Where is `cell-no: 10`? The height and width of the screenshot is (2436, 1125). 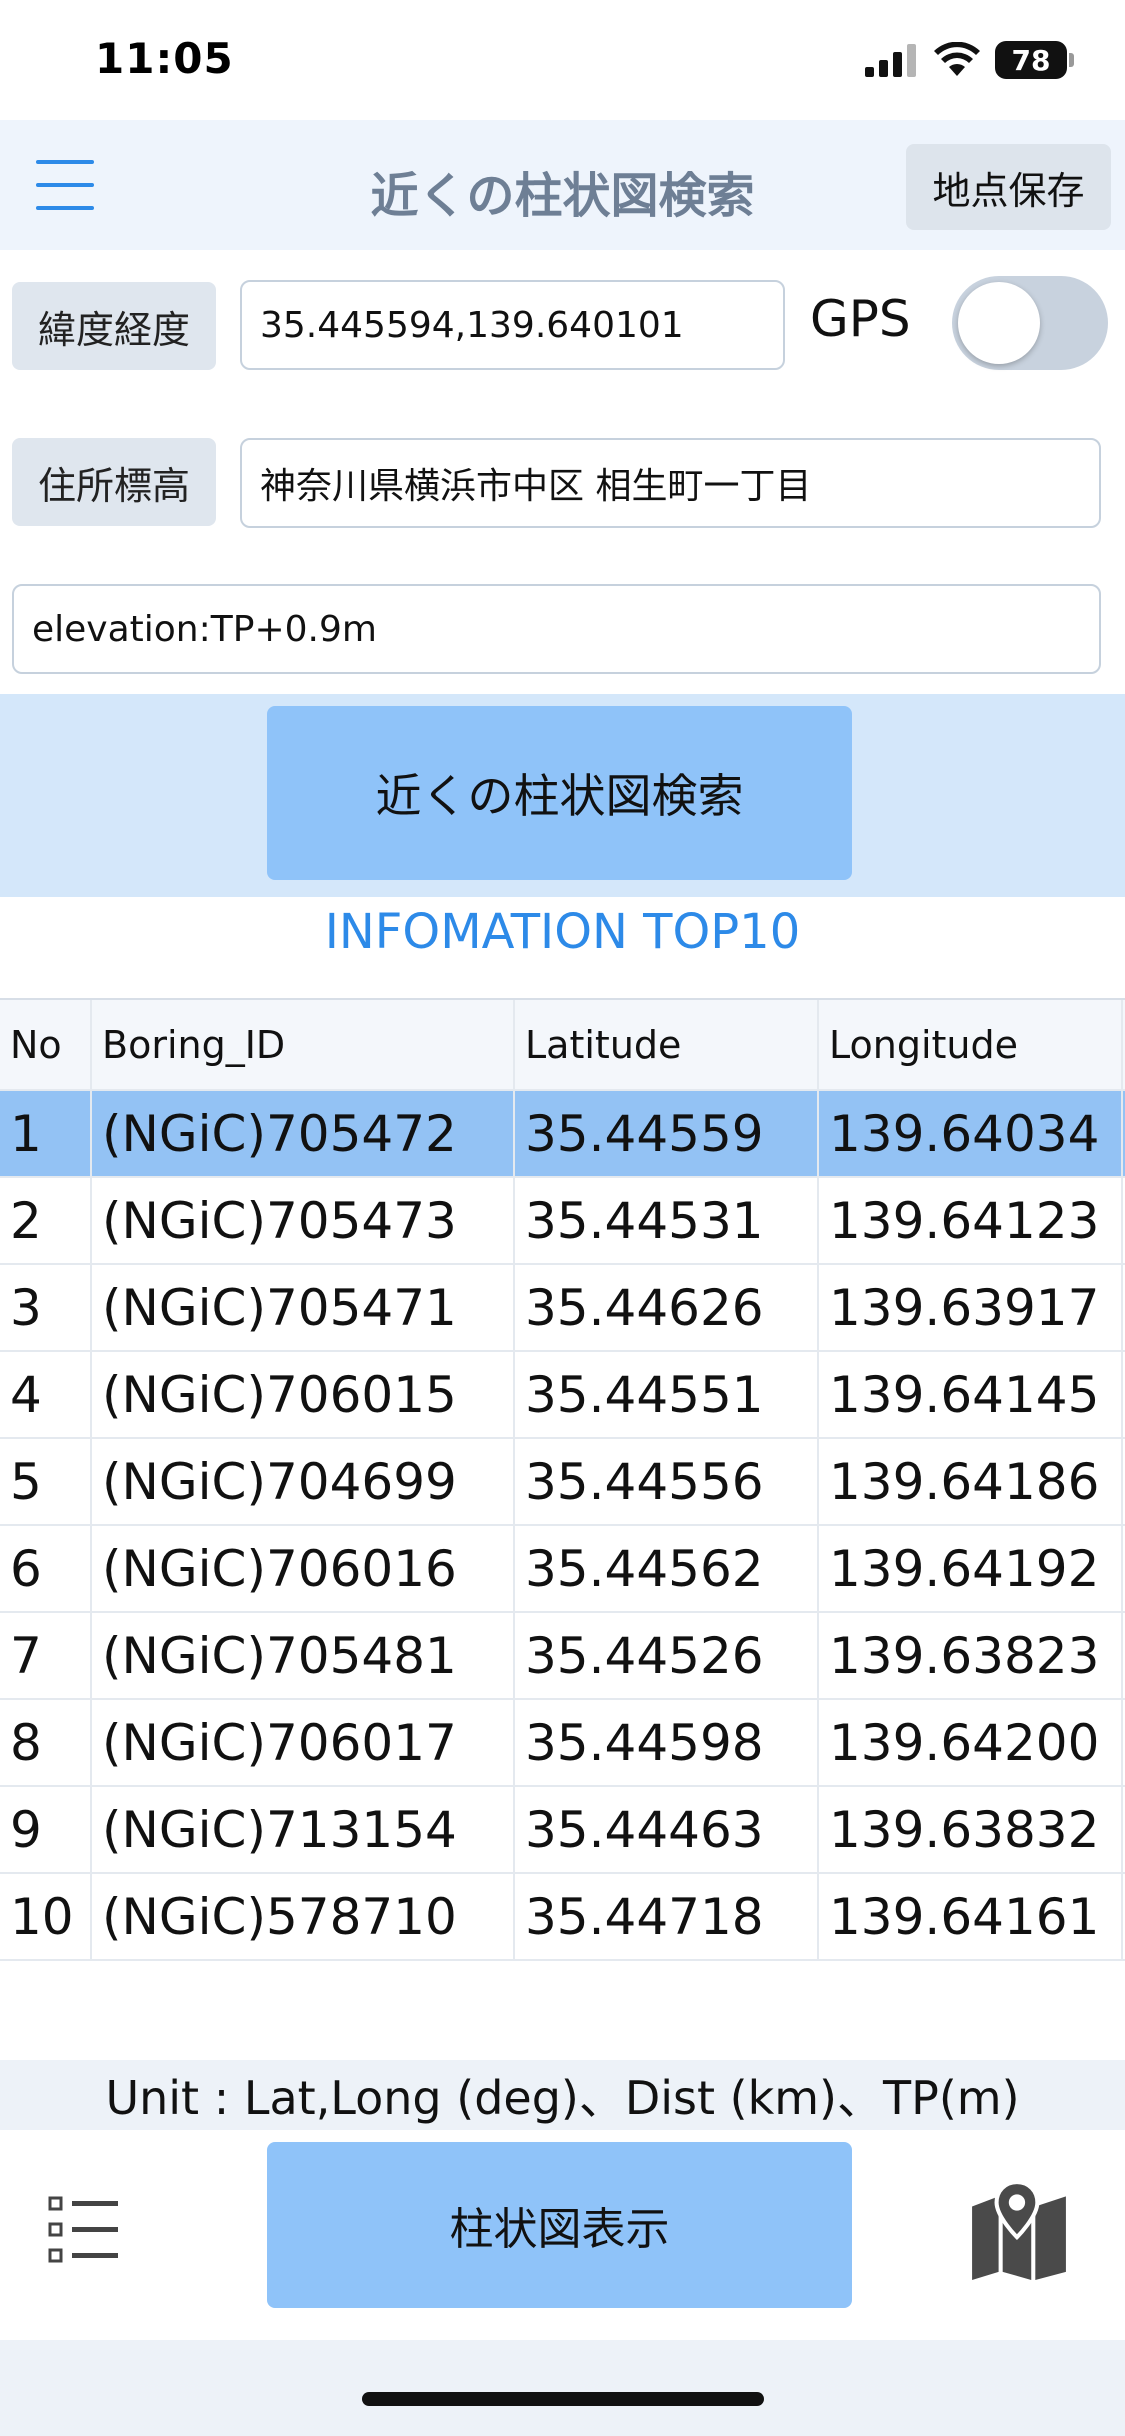
cell-no: 10 is located at coordinates (46, 1916).